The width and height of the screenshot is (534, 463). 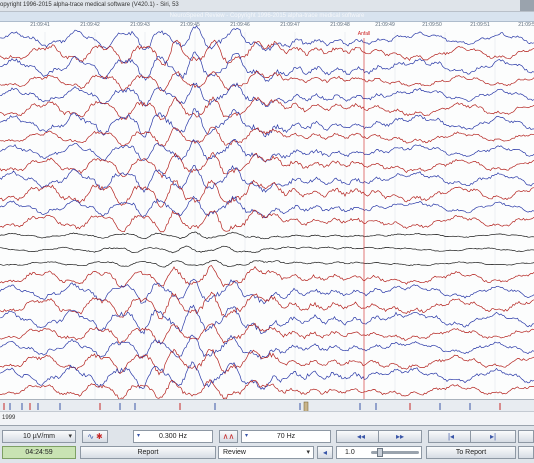 What do you see at coordinates (290, 25) in the screenshot?
I see `time-tick-label: 21:09:47` at bounding box center [290, 25].